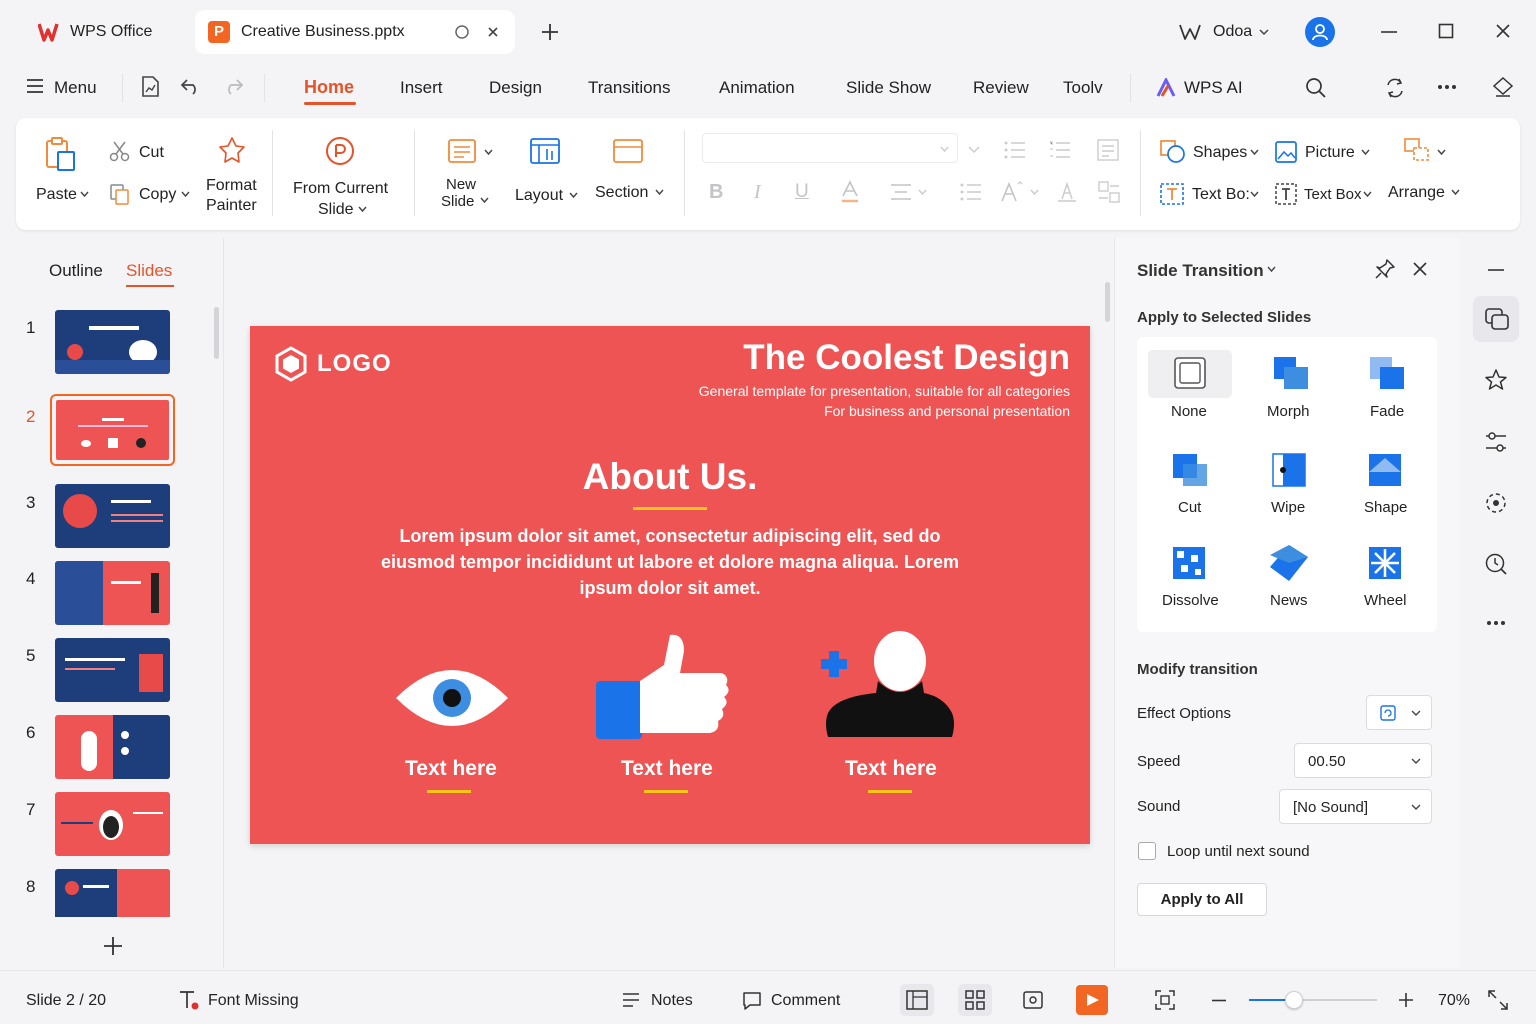 The image size is (1536, 1024). What do you see at coordinates (231, 186) in the screenshot?
I see `format-painter-label: Format` at bounding box center [231, 186].